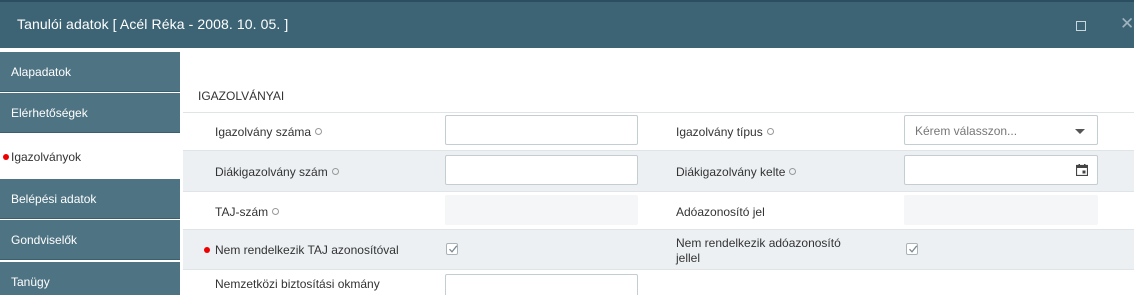 This screenshot has height=295, width=1134. I want to click on sidebar-item-elerhetosegek: Elérhetőségek, so click(90, 113).